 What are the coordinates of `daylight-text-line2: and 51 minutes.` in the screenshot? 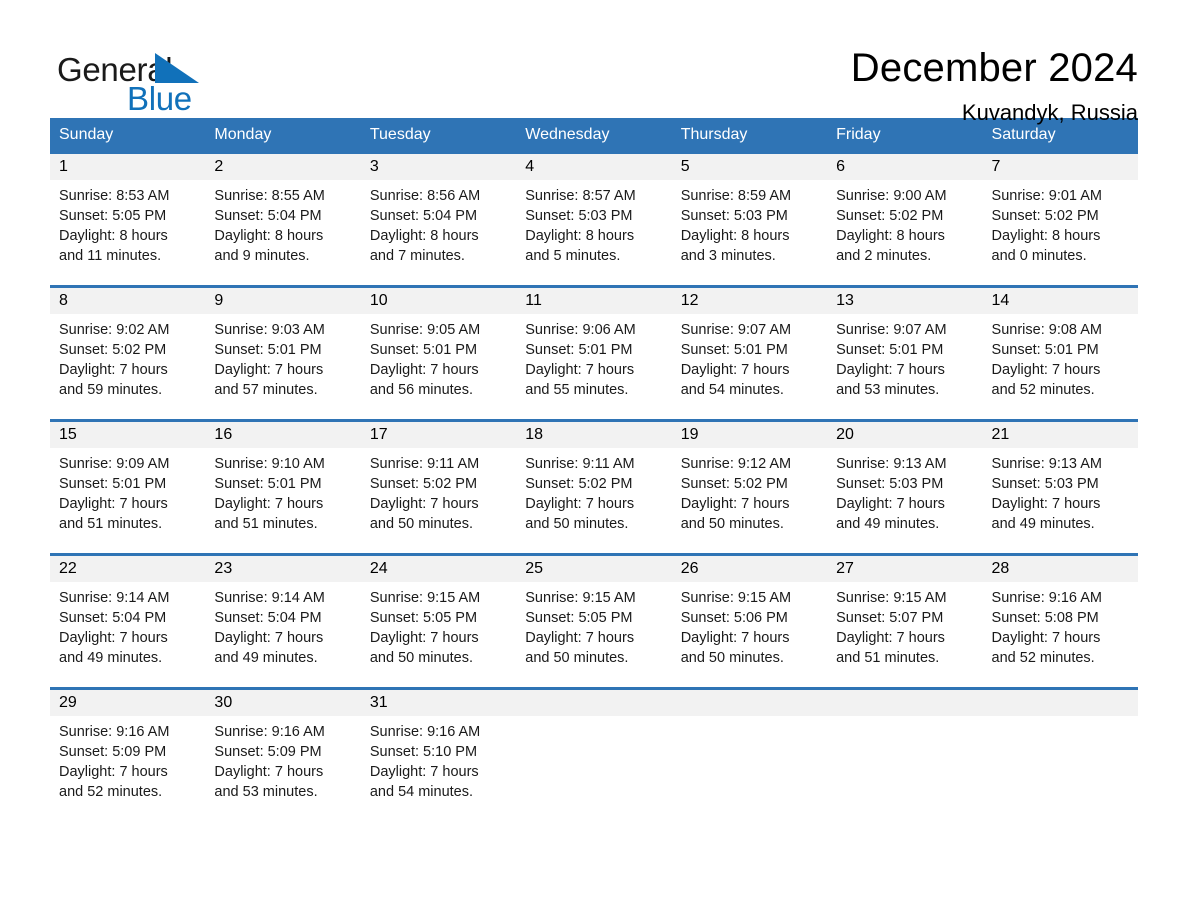 It's located at (888, 658).